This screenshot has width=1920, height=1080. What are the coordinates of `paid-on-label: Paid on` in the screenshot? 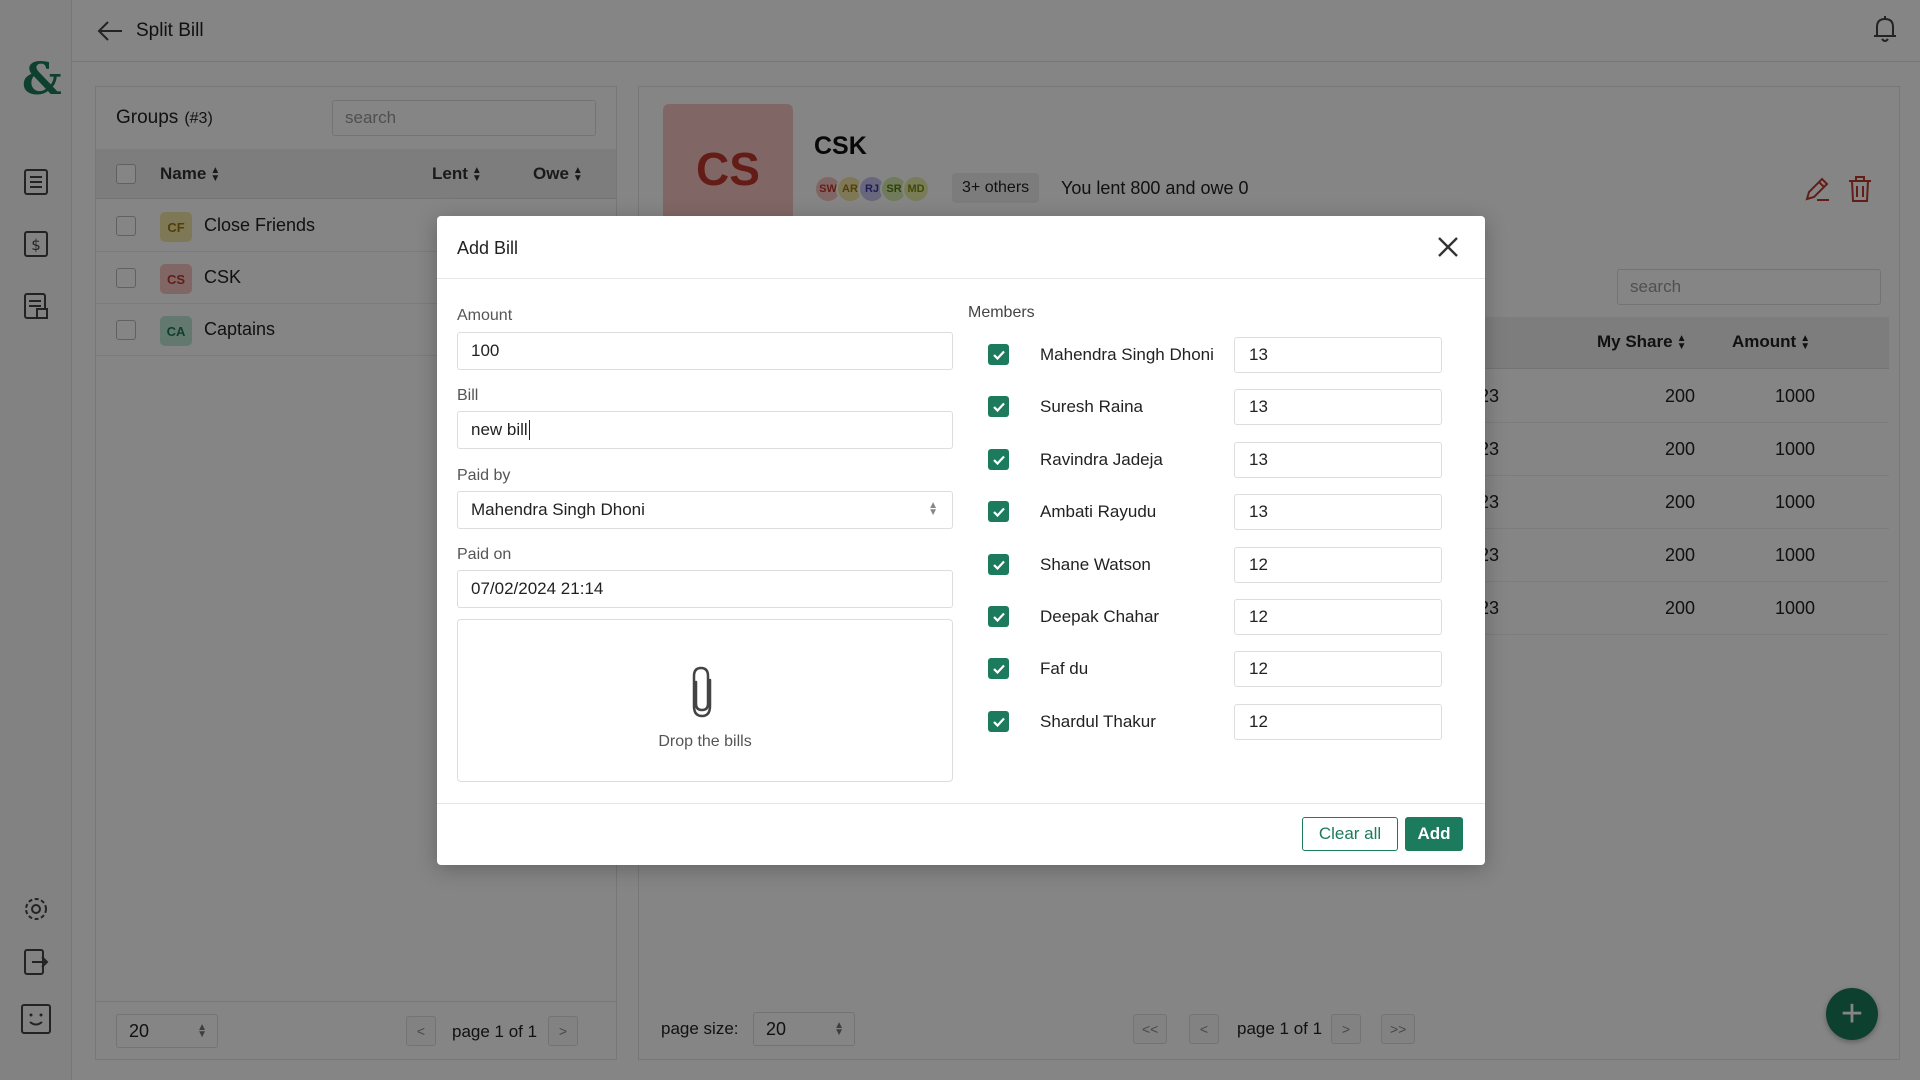 It's located at (484, 554).